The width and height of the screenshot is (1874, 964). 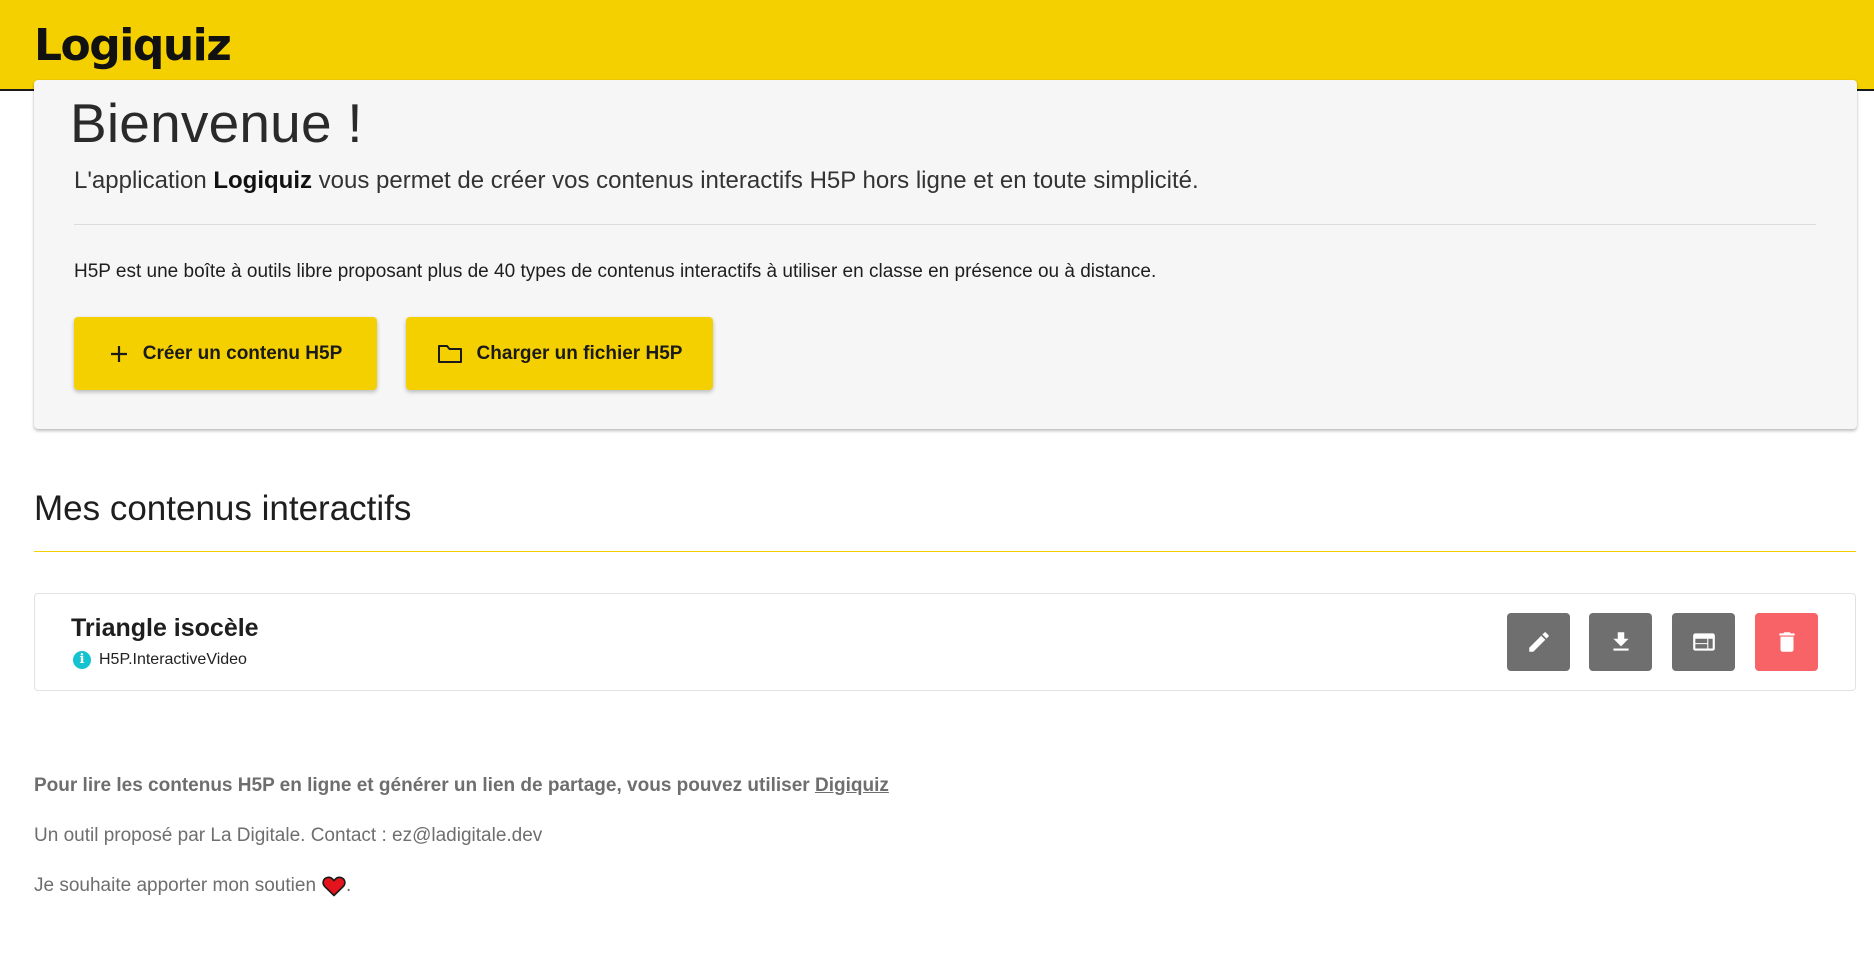 I want to click on heart-icon, so click(x=334, y=886).